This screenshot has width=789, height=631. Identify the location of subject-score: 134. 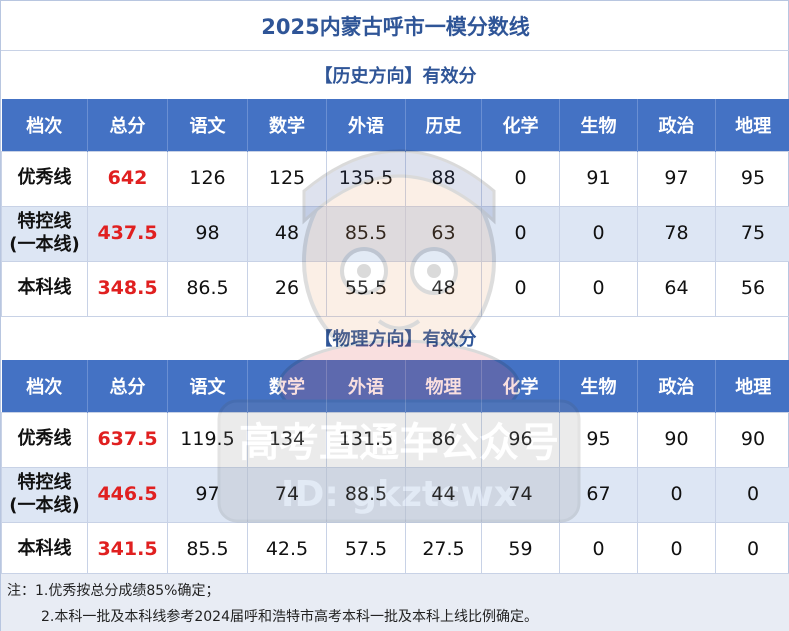
(287, 439).